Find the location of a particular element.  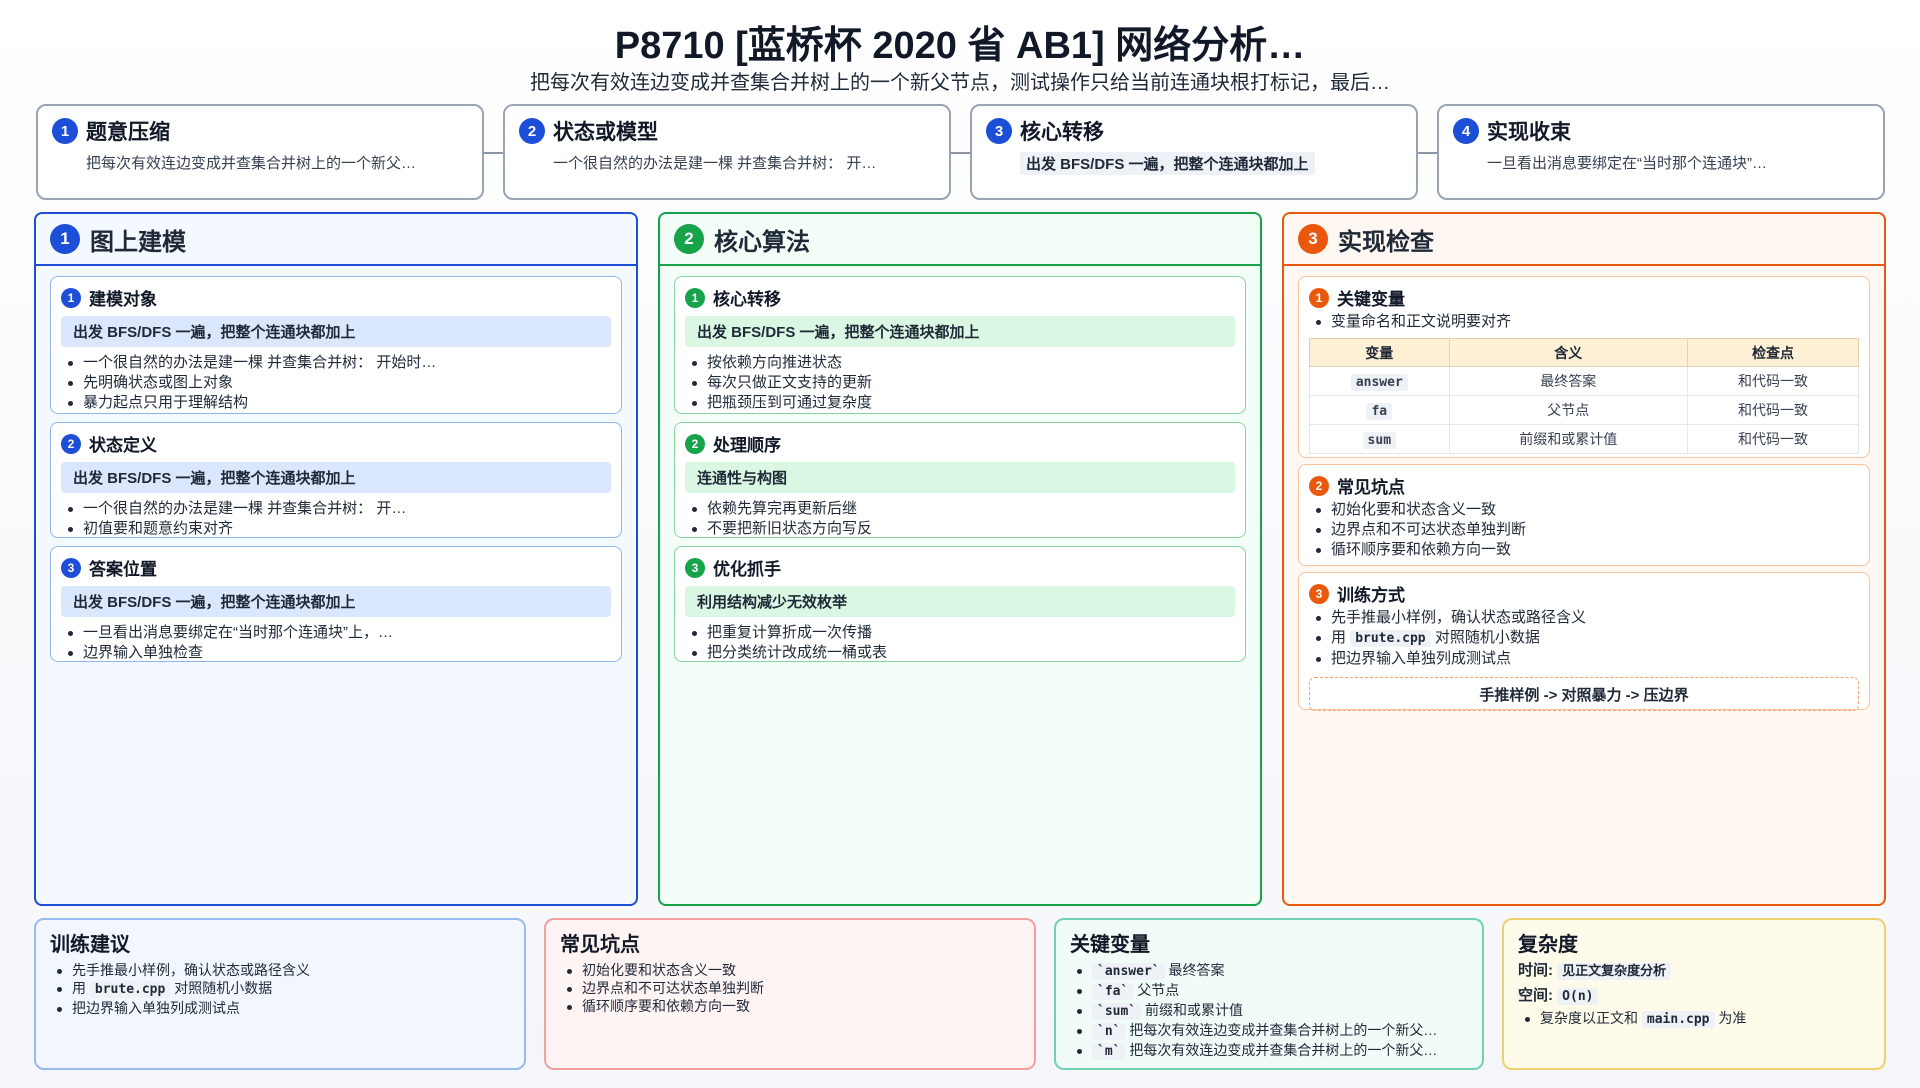

variable-code: `sum` is located at coordinates (1117, 1011).